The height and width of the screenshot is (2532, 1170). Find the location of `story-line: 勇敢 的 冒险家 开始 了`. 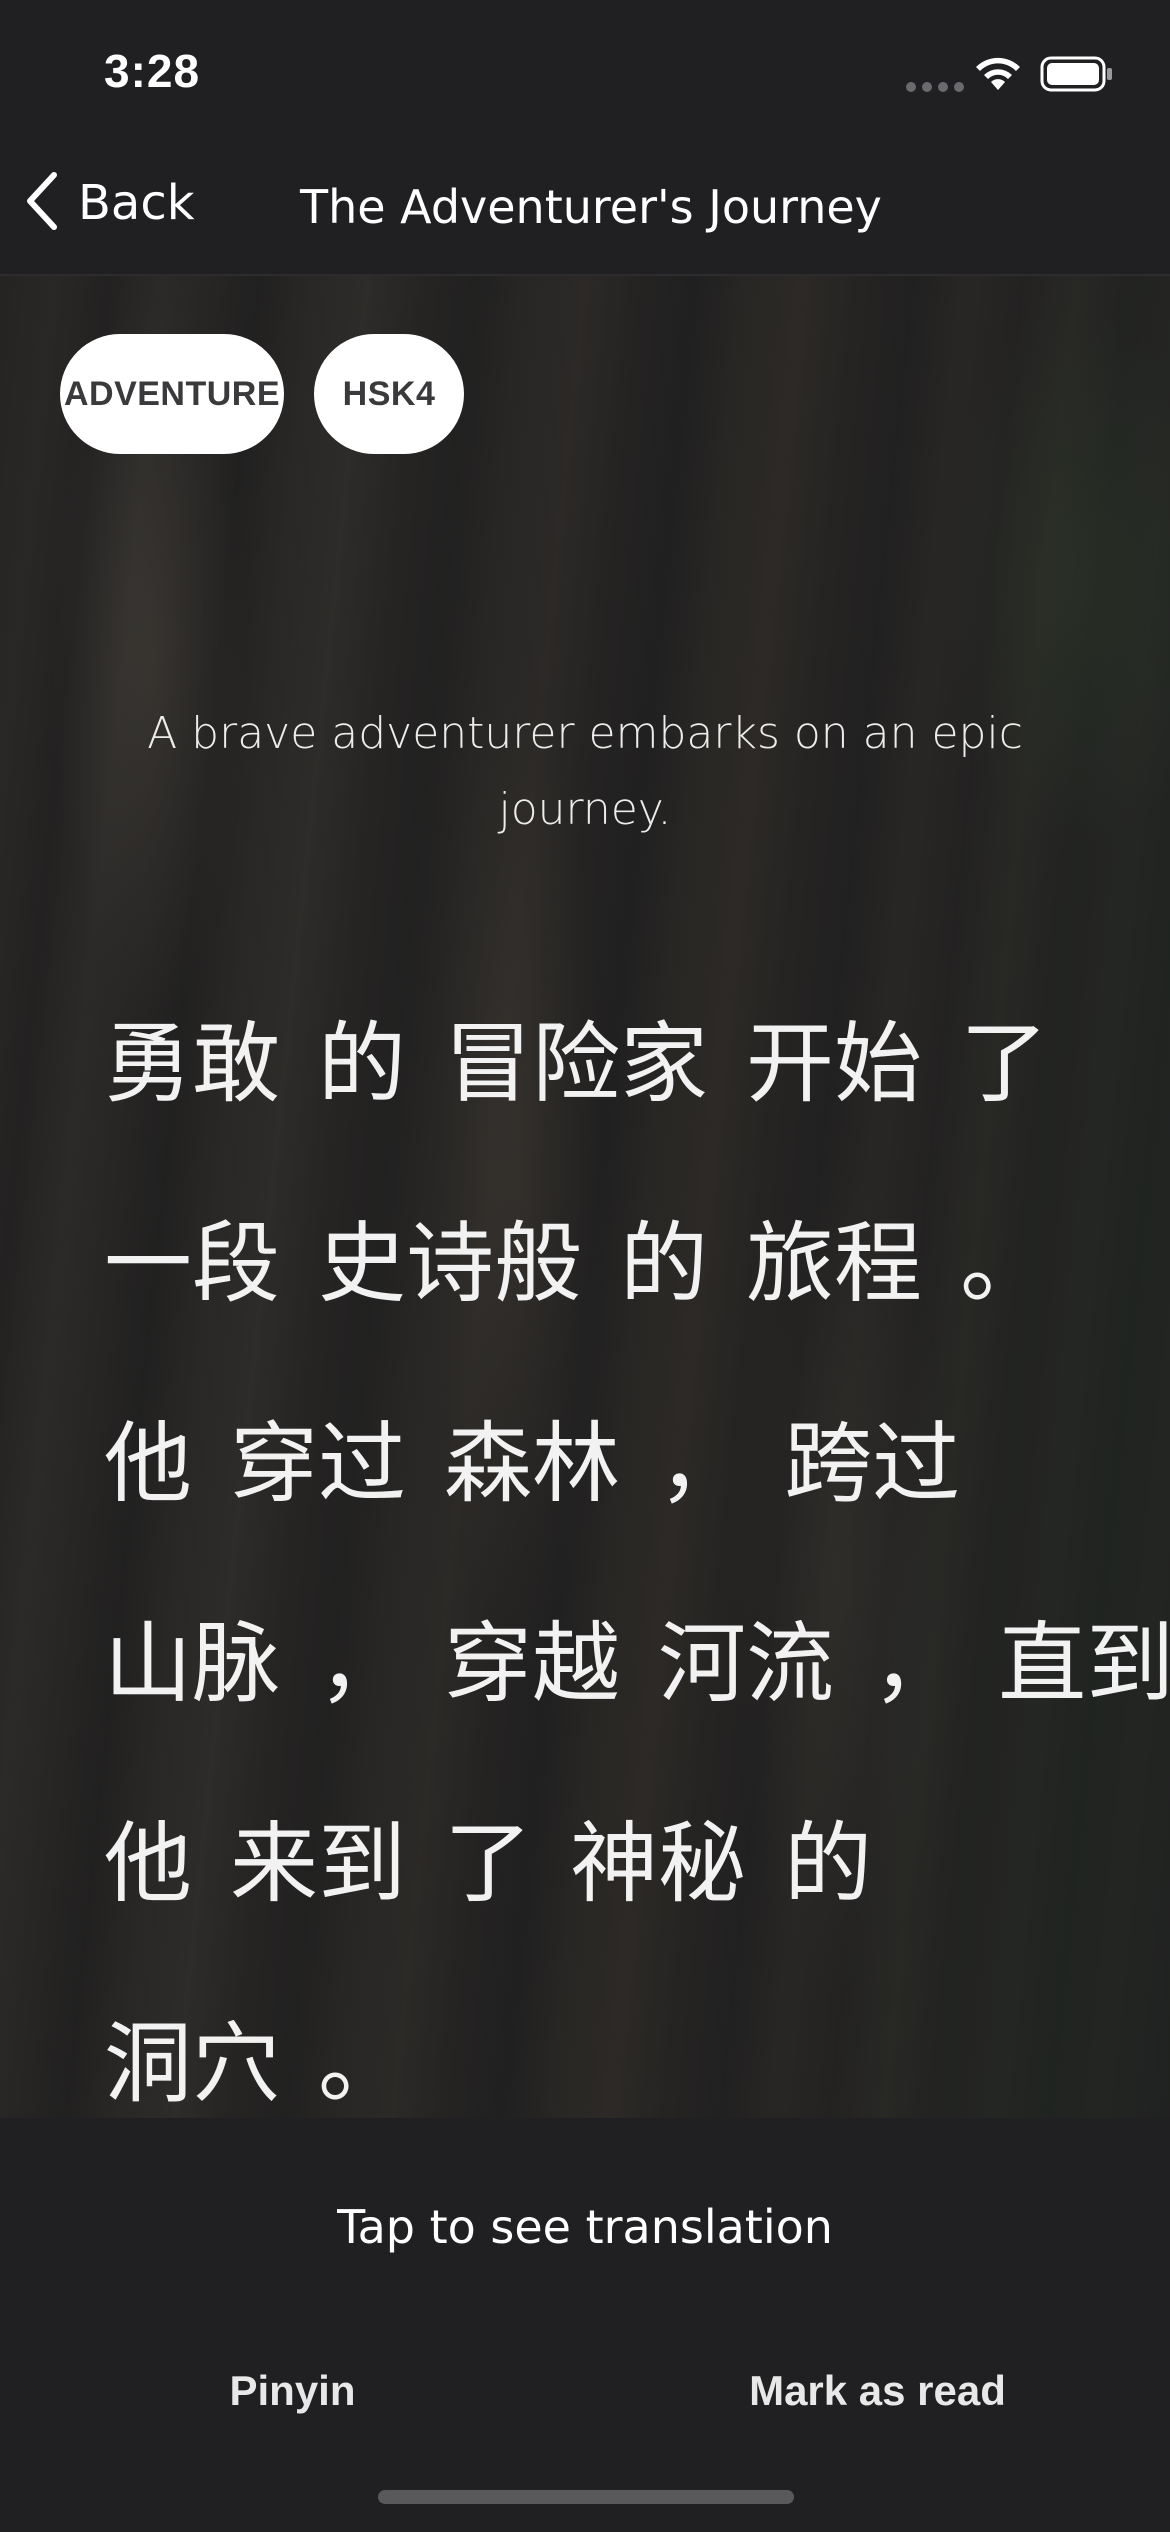

story-line: 勇敢 的 冒险家 开始 了 is located at coordinates (604, 1056).